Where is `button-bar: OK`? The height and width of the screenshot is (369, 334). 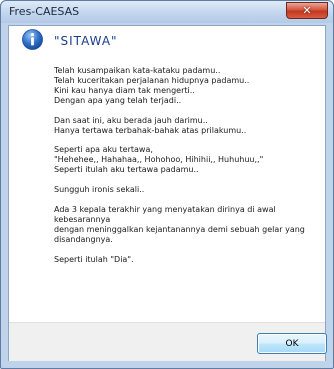 button-bar: OK is located at coordinates (168, 341).